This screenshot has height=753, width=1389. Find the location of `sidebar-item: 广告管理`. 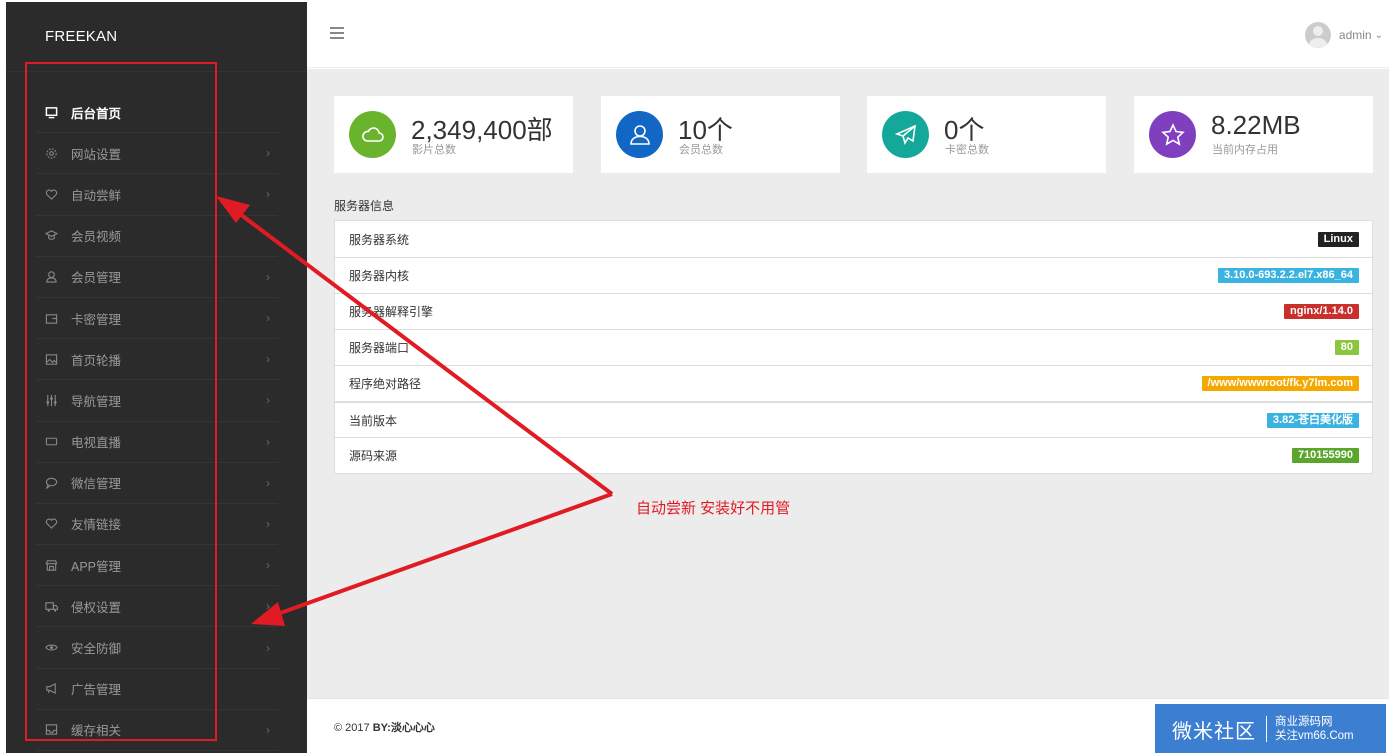

sidebar-item: 广告管理 is located at coordinates (157, 689).